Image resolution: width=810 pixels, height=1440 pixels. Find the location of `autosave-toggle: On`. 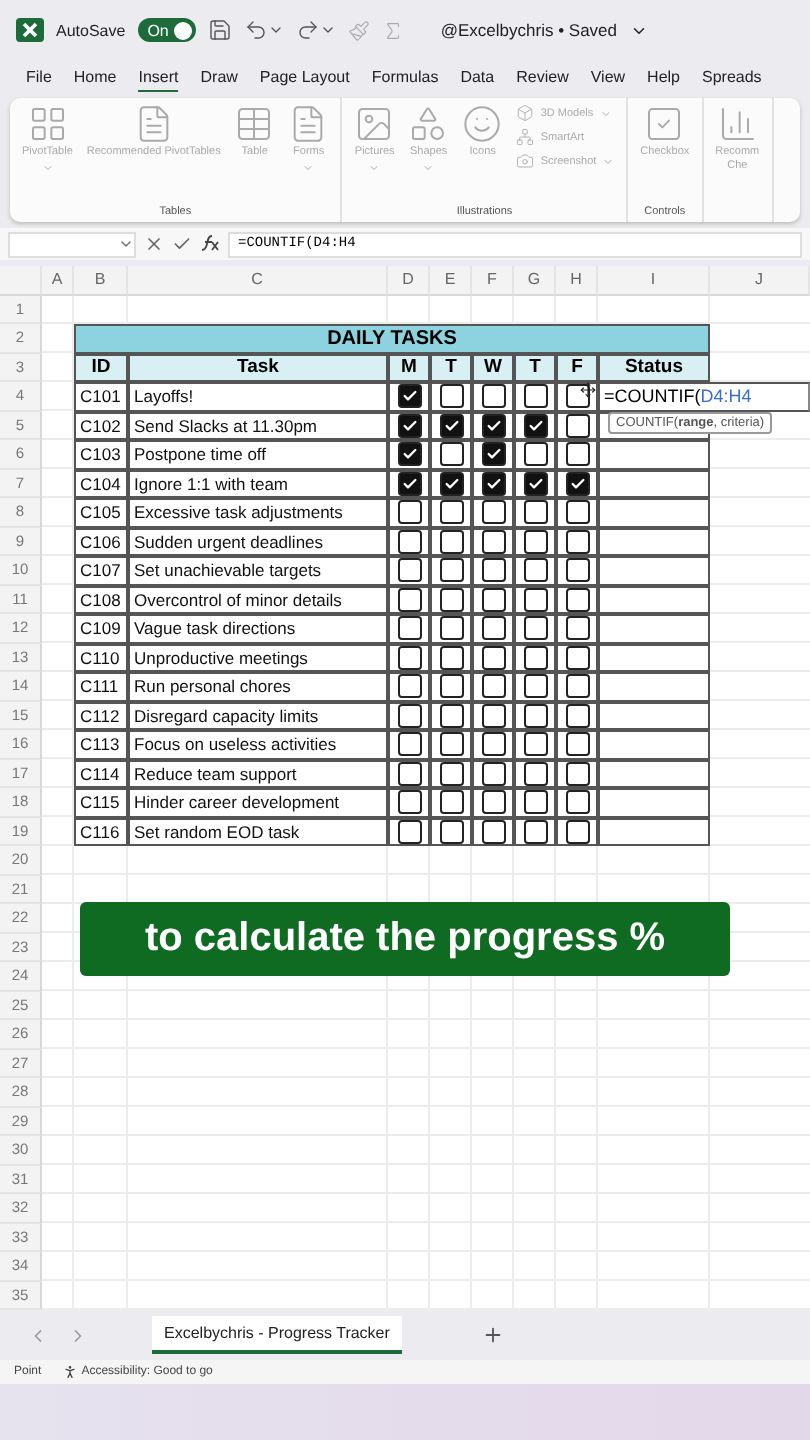

autosave-toggle: On is located at coordinates (167, 30).